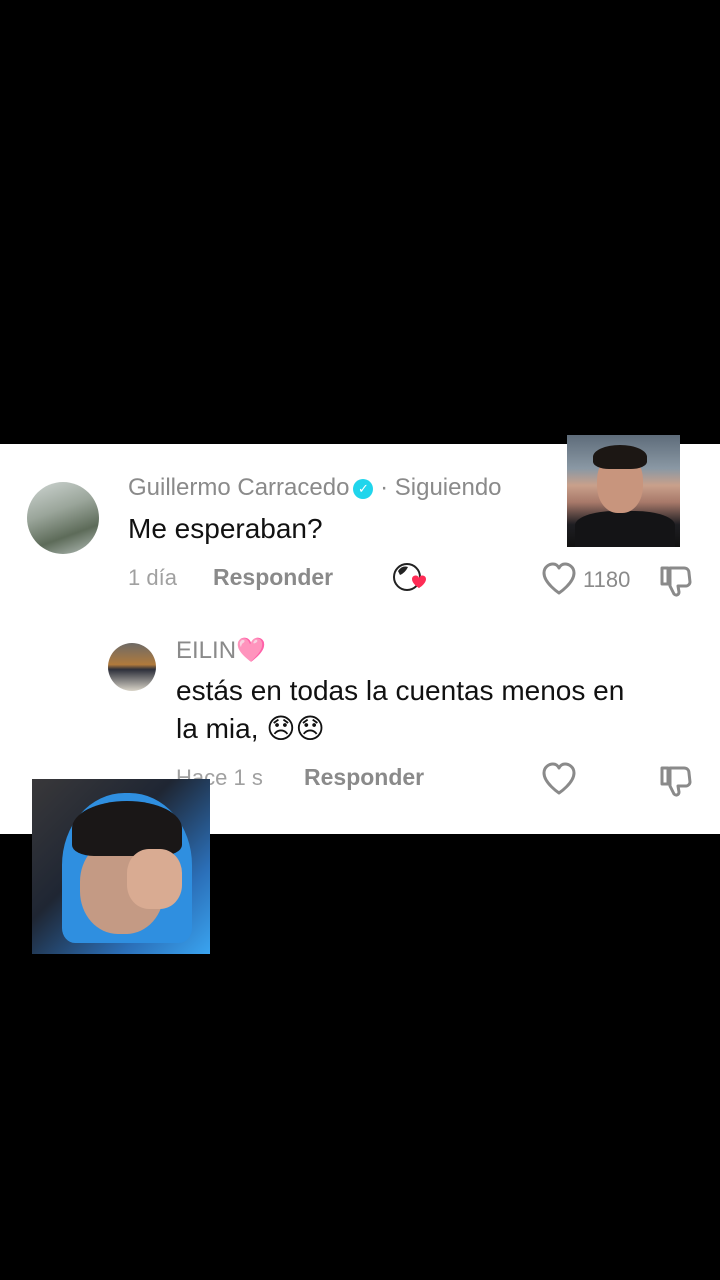 This screenshot has height=1280, width=720. What do you see at coordinates (400, 690) in the screenshot?
I see `reply-text-line1: estás en todas la cuentas menos en` at bounding box center [400, 690].